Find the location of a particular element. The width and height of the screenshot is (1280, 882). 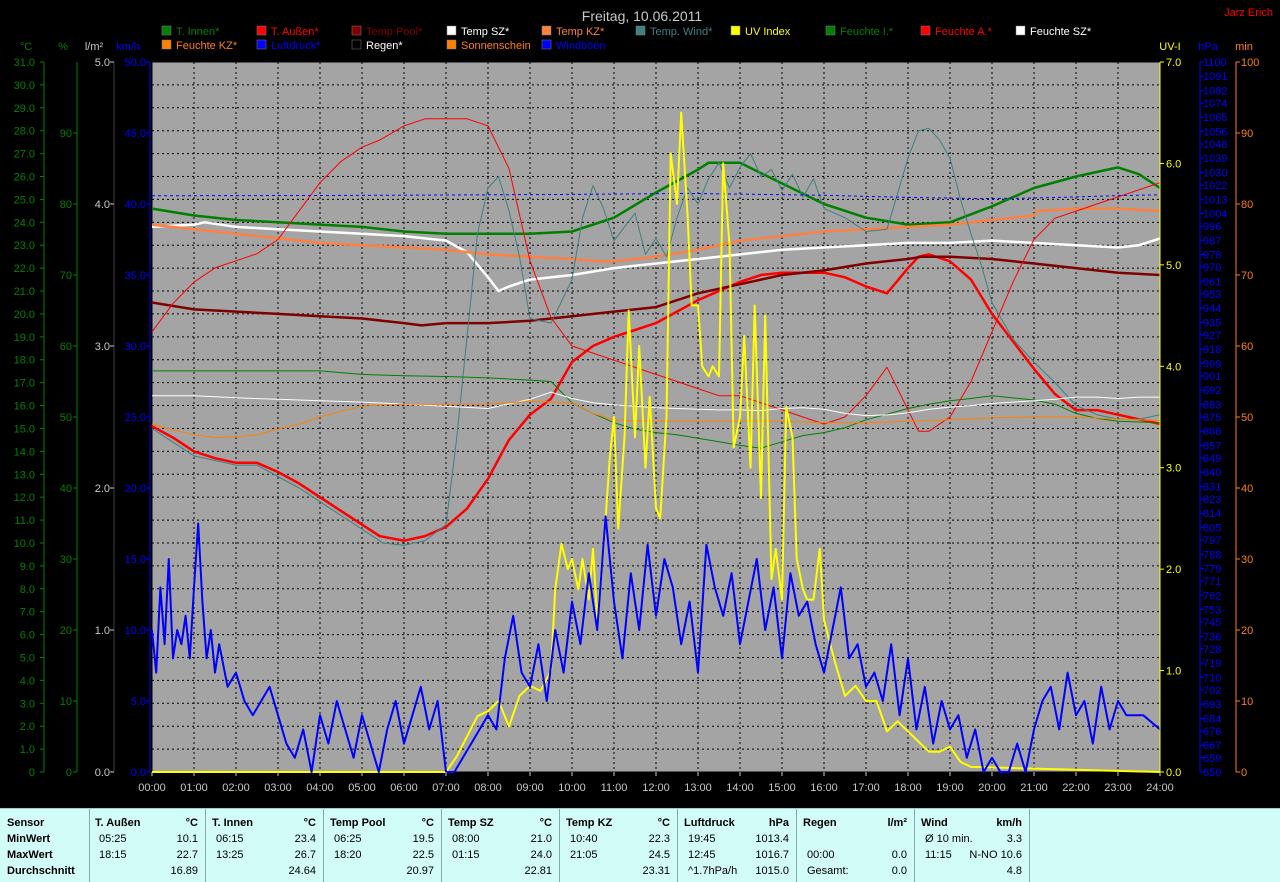

axis-tick-label: 987 is located at coordinates (1212, 241).